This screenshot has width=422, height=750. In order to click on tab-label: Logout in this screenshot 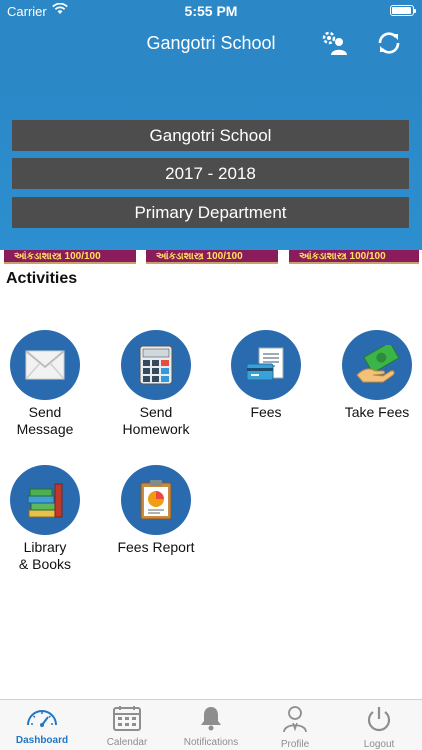, I will do `click(379, 744)`.